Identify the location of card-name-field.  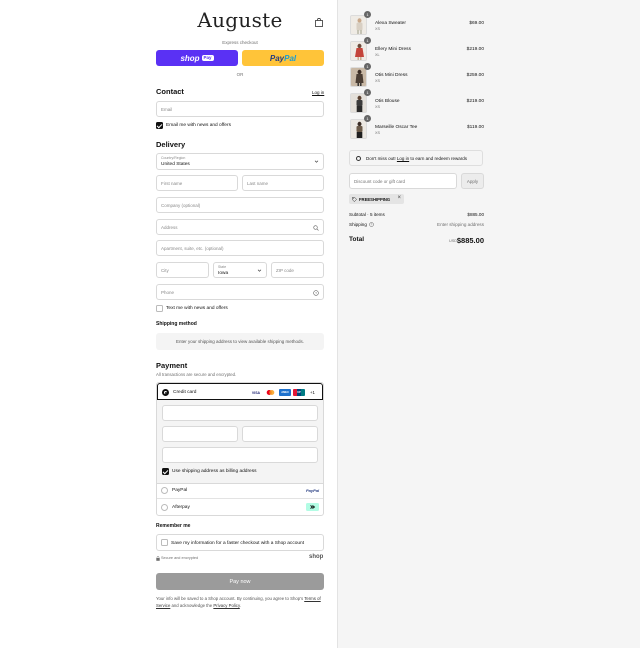
(240, 455).